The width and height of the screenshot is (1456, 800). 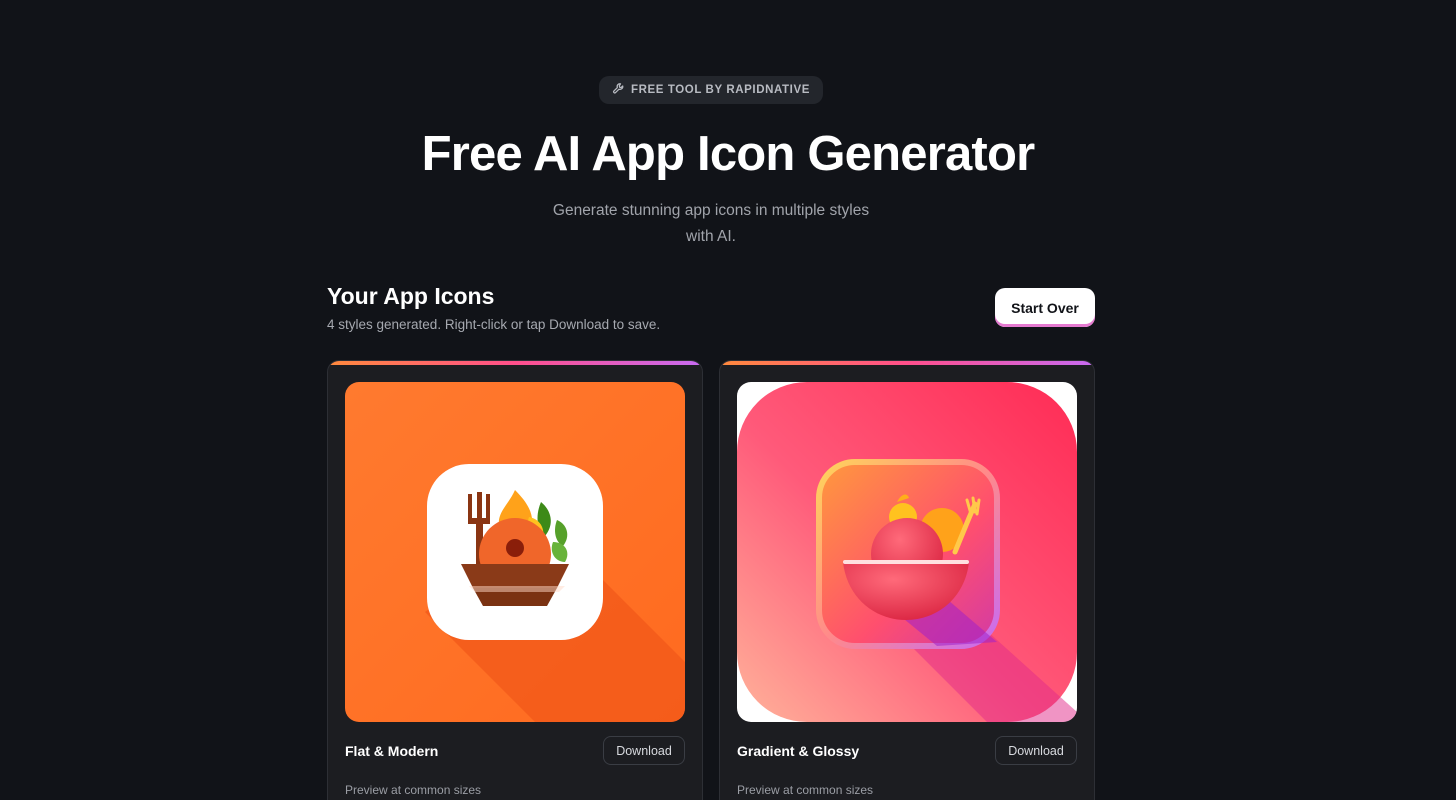 I want to click on wrench-icon, so click(x=618, y=90).